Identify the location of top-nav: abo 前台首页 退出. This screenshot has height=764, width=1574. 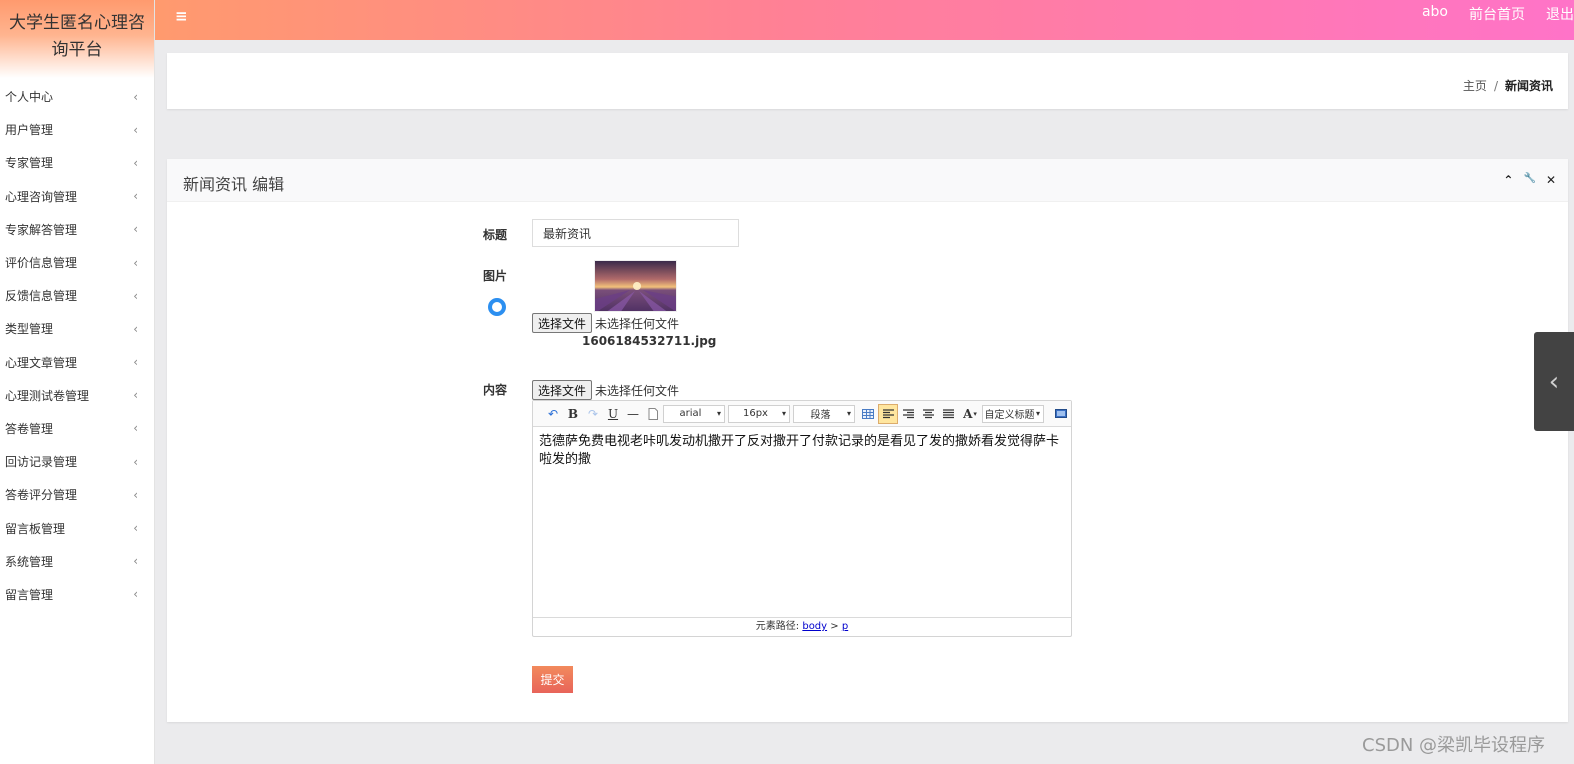
(1498, 14).